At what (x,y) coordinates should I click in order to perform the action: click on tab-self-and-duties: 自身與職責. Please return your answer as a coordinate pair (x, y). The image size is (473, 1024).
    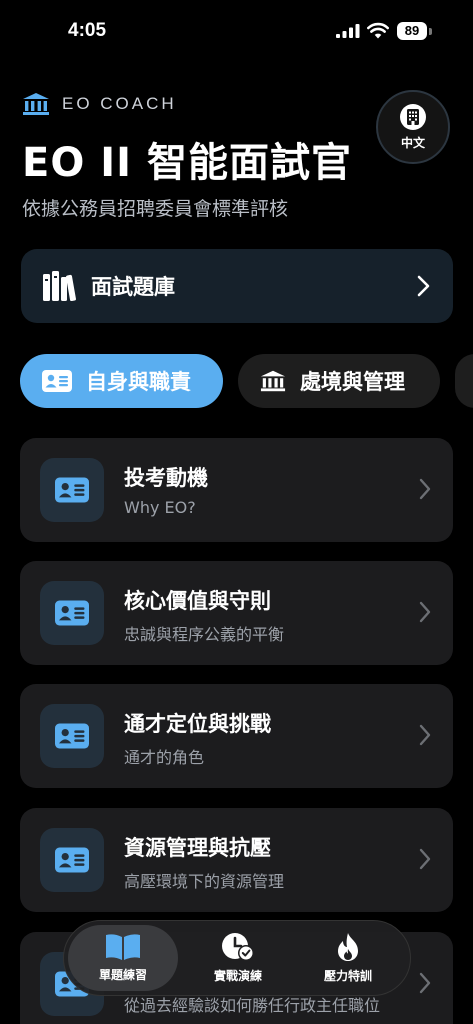
    Looking at the image, I should click on (121, 381).